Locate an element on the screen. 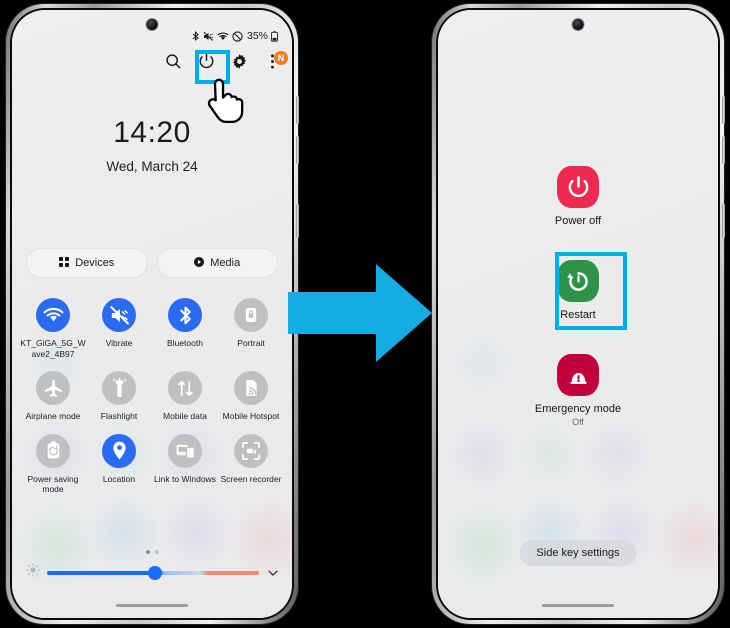  transition-arrow-icon is located at coordinates (360, 315).